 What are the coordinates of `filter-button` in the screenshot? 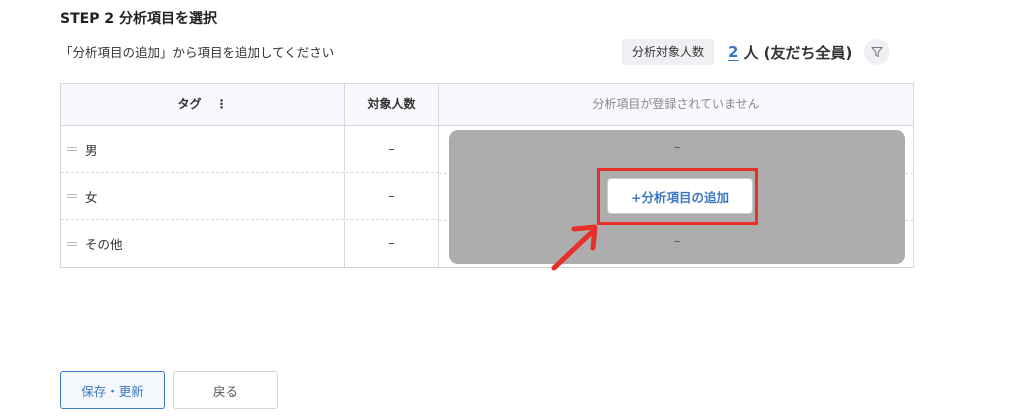 It's located at (877, 52).